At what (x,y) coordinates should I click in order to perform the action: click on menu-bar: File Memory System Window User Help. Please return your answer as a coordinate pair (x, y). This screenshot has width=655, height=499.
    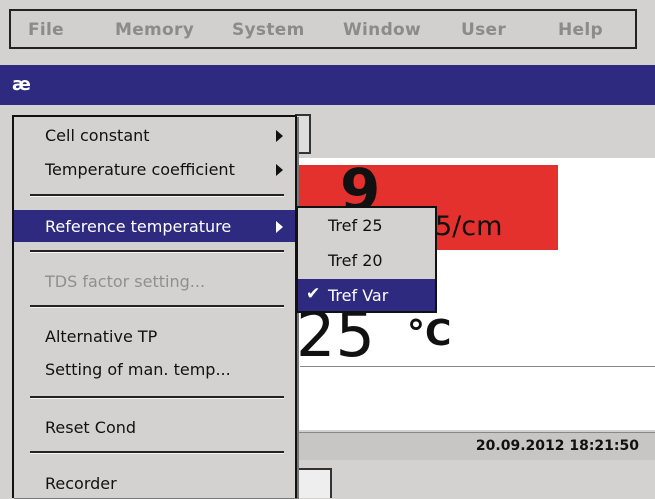
    Looking at the image, I should click on (323, 29).